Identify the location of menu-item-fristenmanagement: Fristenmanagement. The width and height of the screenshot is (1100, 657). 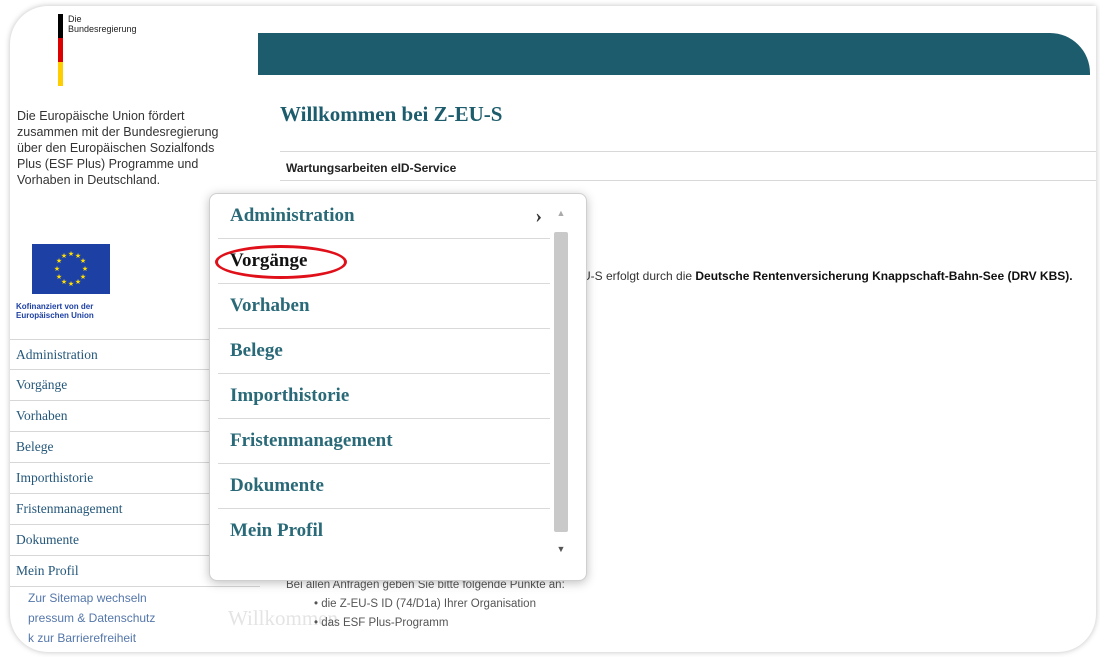
(384, 441).